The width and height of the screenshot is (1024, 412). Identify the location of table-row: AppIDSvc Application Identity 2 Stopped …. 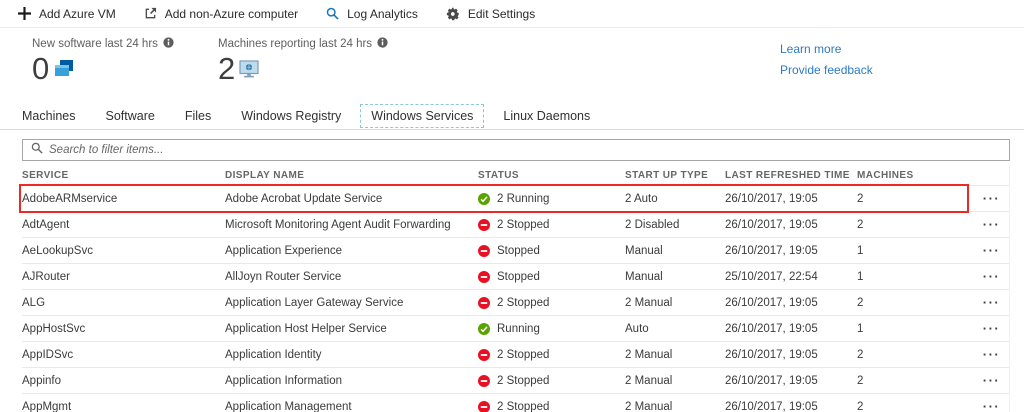
(515, 355).